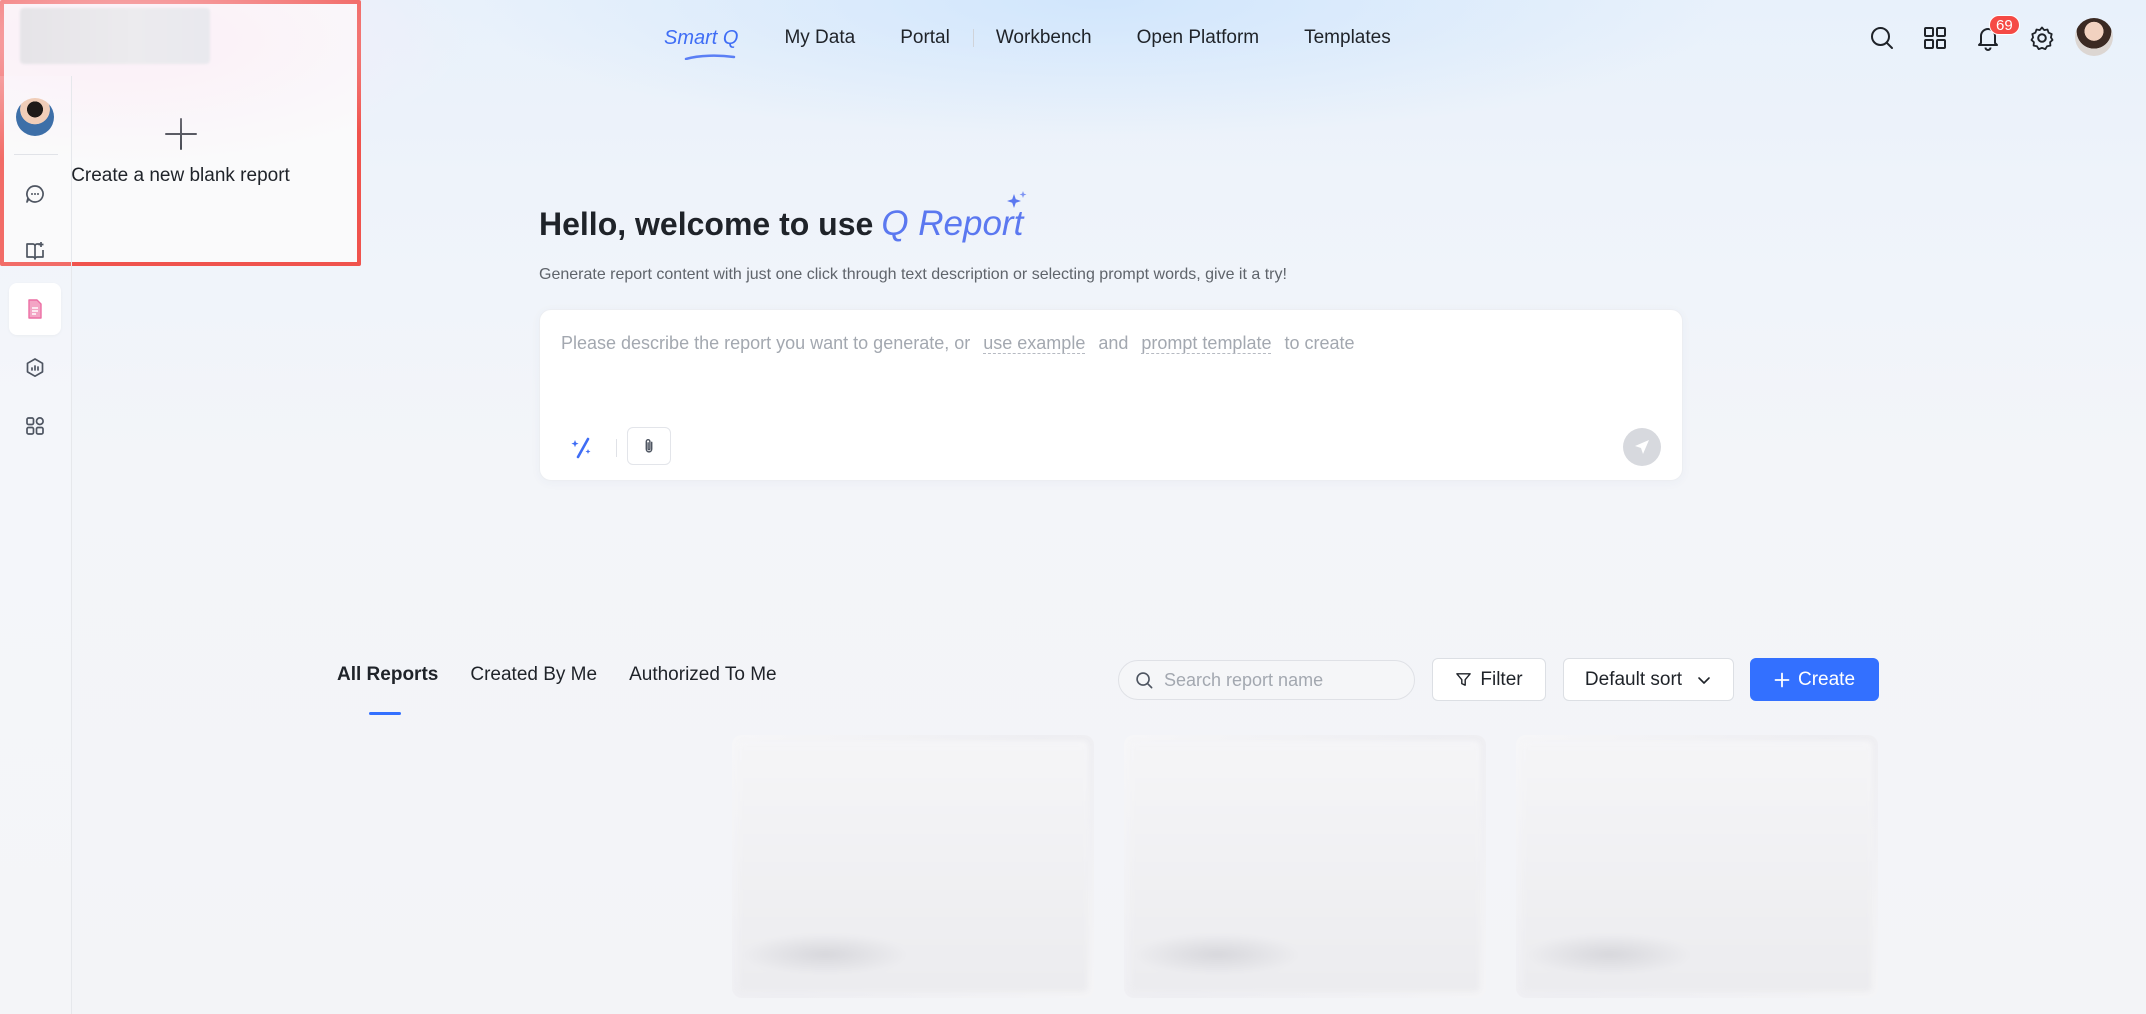 The height and width of the screenshot is (1014, 2146). What do you see at coordinates (703, 675) in the screenshot?
I see `tab-authorized-to-me: Authorized To Me` at bounding box center [703, 675].